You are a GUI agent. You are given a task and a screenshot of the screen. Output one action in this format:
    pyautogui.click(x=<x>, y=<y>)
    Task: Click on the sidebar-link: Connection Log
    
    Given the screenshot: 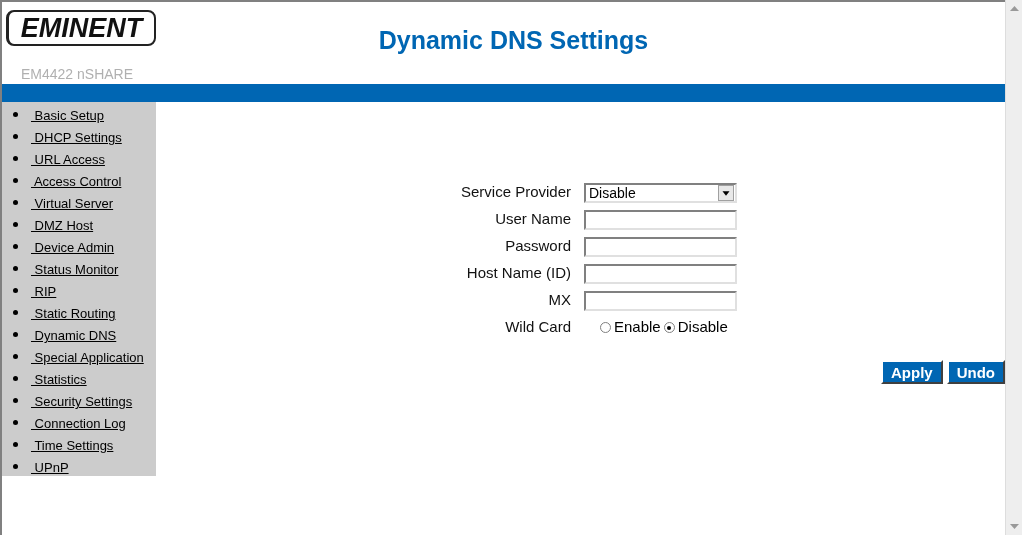 What is the action you would take?
    pyautogui.click(x=78, y=424)
    